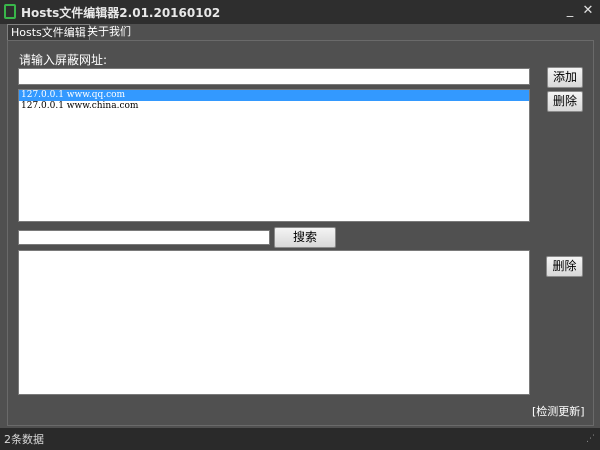 The height and width of the screenshot is (450, 600). Describe the element at coordinates (274, 95) in the screenshot. I see `list-item: 127.0.0.1 www.qq.com` at that location.